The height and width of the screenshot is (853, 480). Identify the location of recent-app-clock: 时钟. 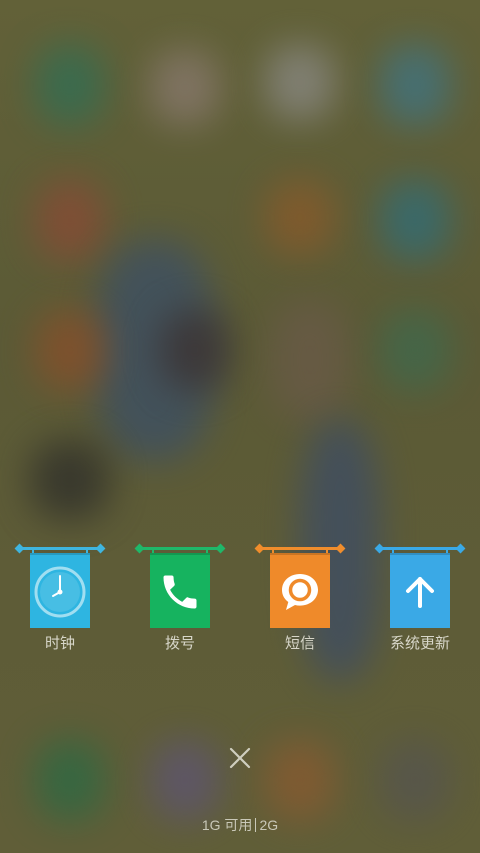
(60, 604).